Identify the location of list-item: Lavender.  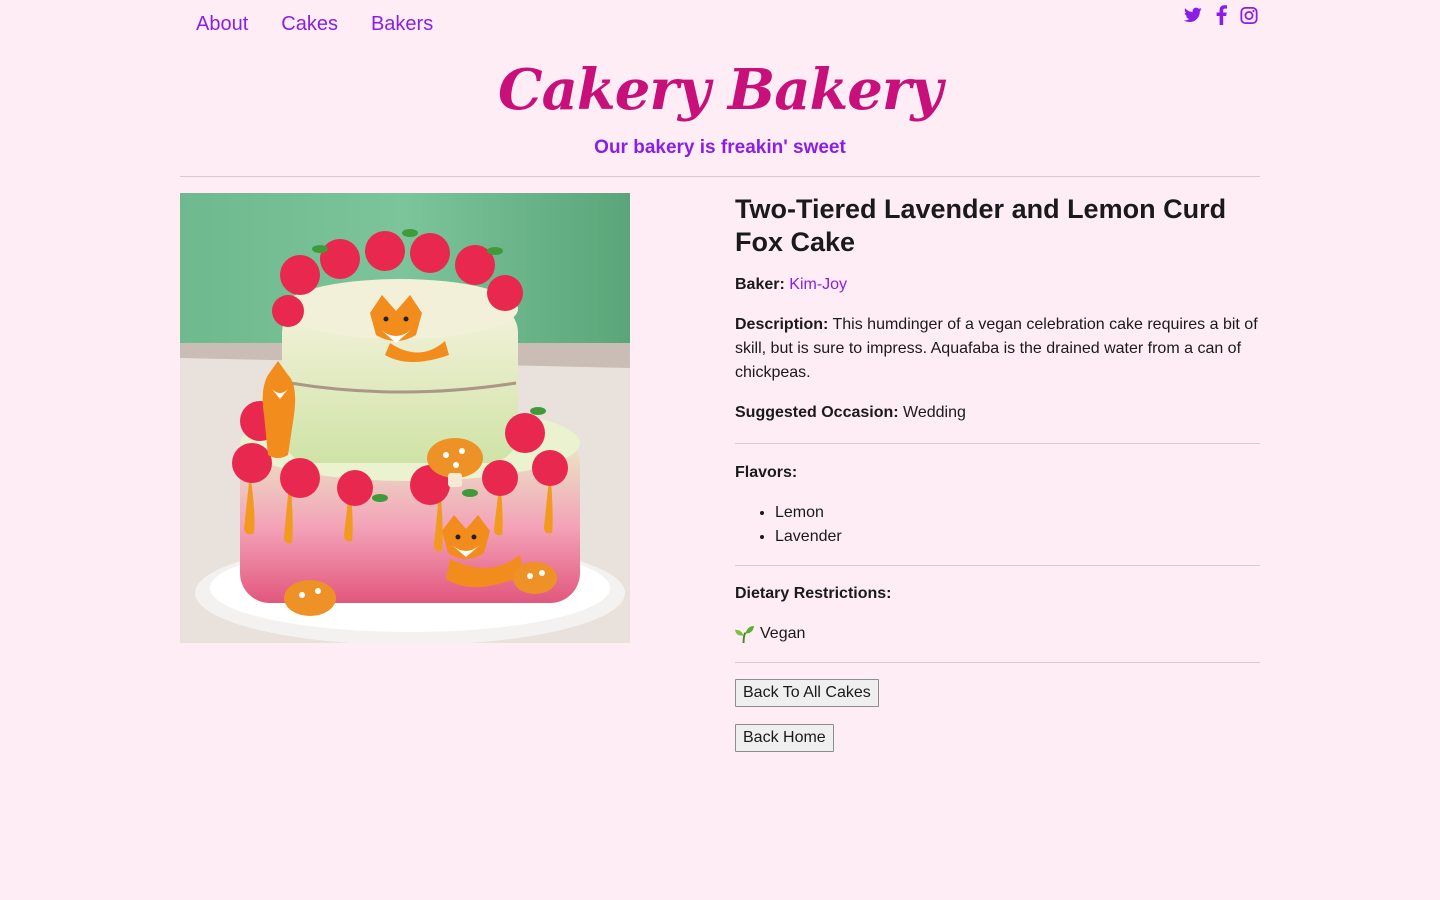
(1017, 537).